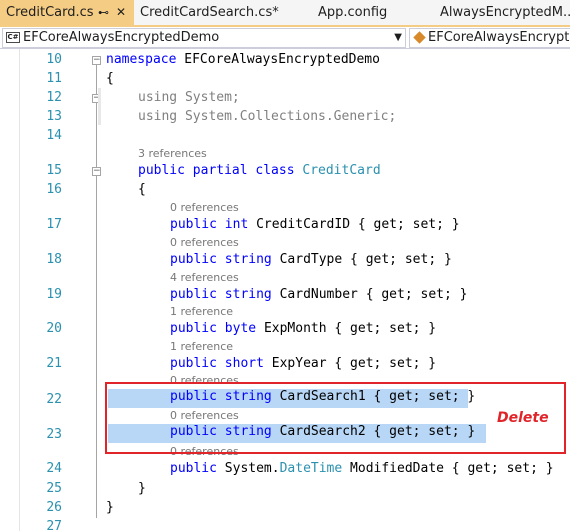  What do you see at coordinates (303, 328) in the screenshot?
I see `code-line-property: public byte ExpMonth { get; set; }` at bounding box center [303, 328].